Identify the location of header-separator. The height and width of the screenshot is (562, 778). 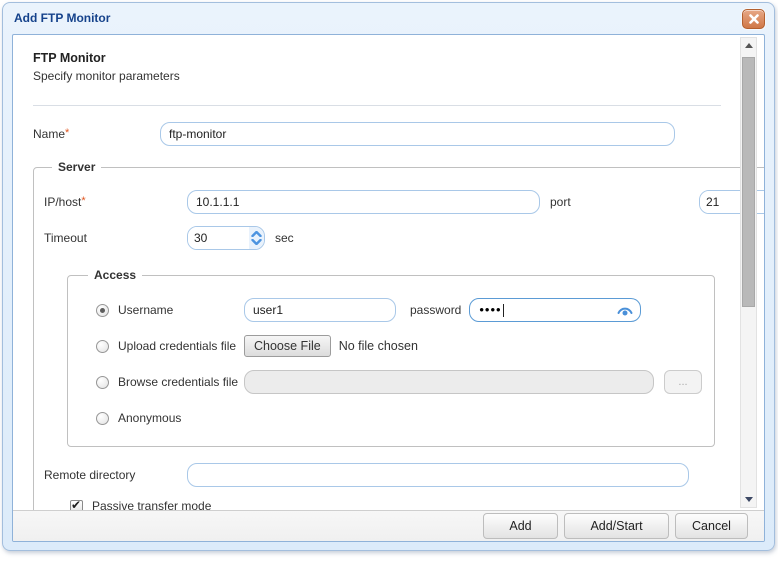
(377, 105).